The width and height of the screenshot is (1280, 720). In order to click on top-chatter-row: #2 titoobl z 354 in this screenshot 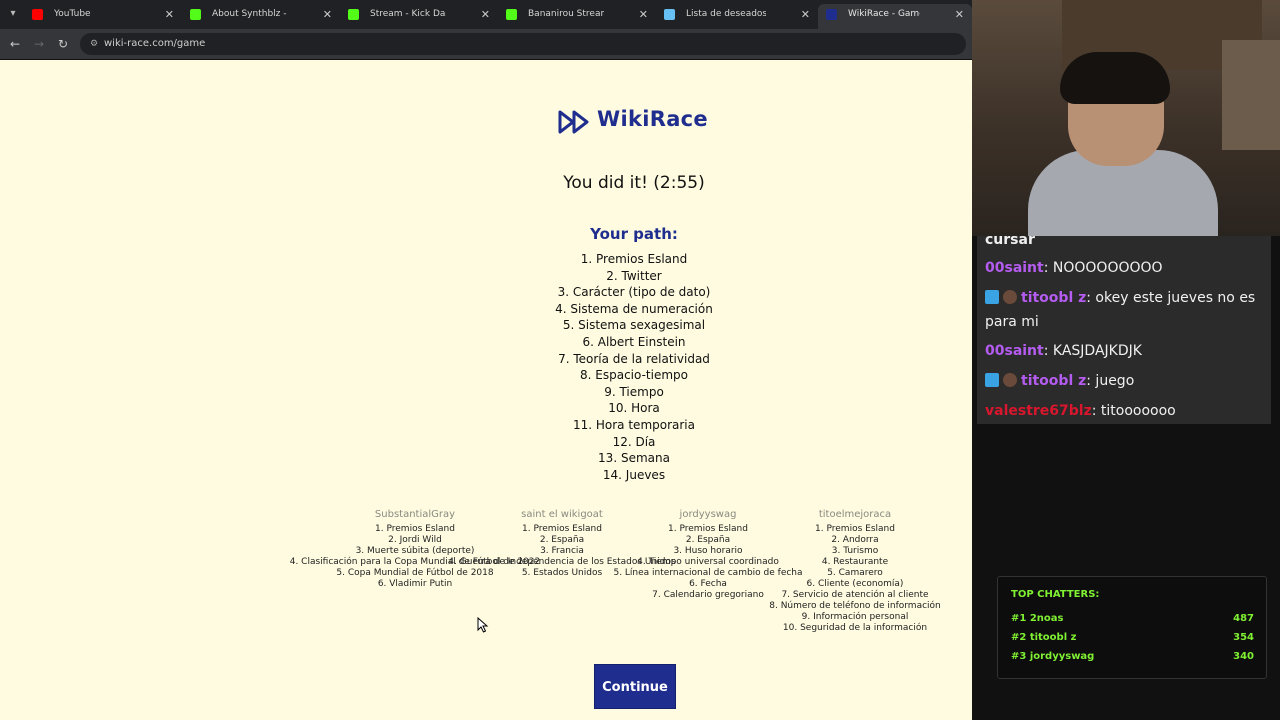, I will do `click(1132, 639)`.